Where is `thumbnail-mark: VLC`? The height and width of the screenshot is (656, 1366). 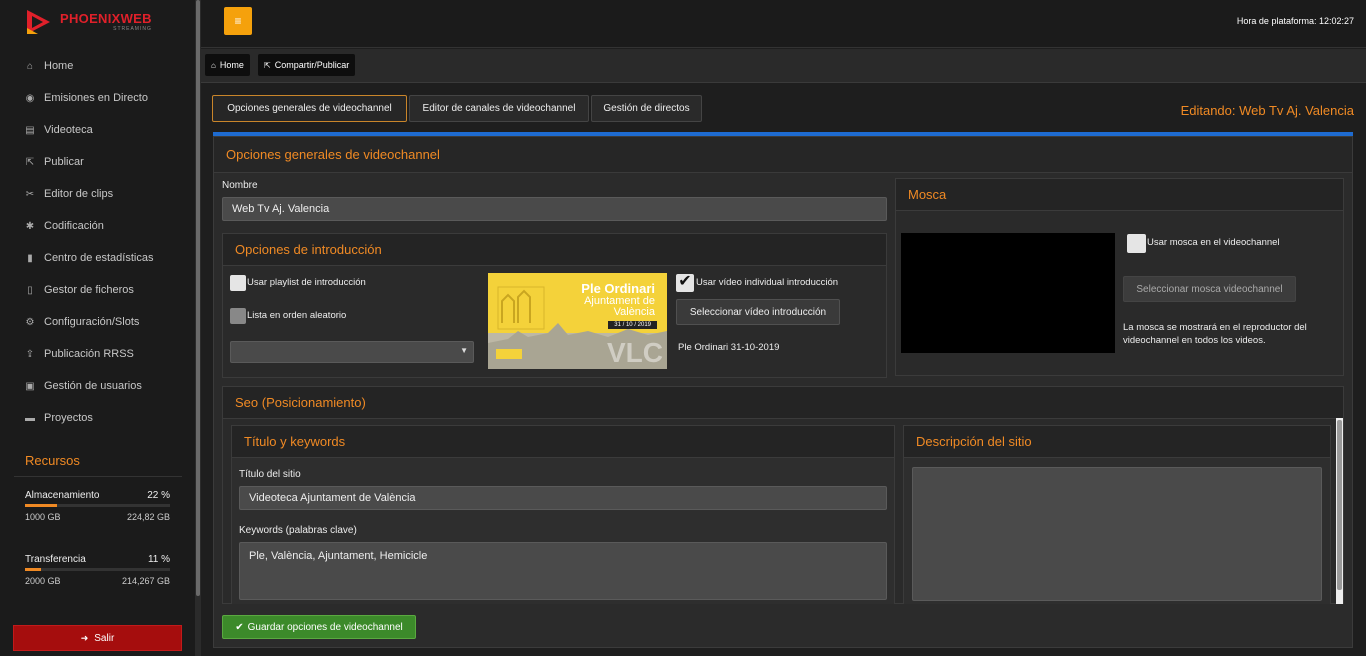
thumbnail-mark: VLC is located at coordinates (635, 352).